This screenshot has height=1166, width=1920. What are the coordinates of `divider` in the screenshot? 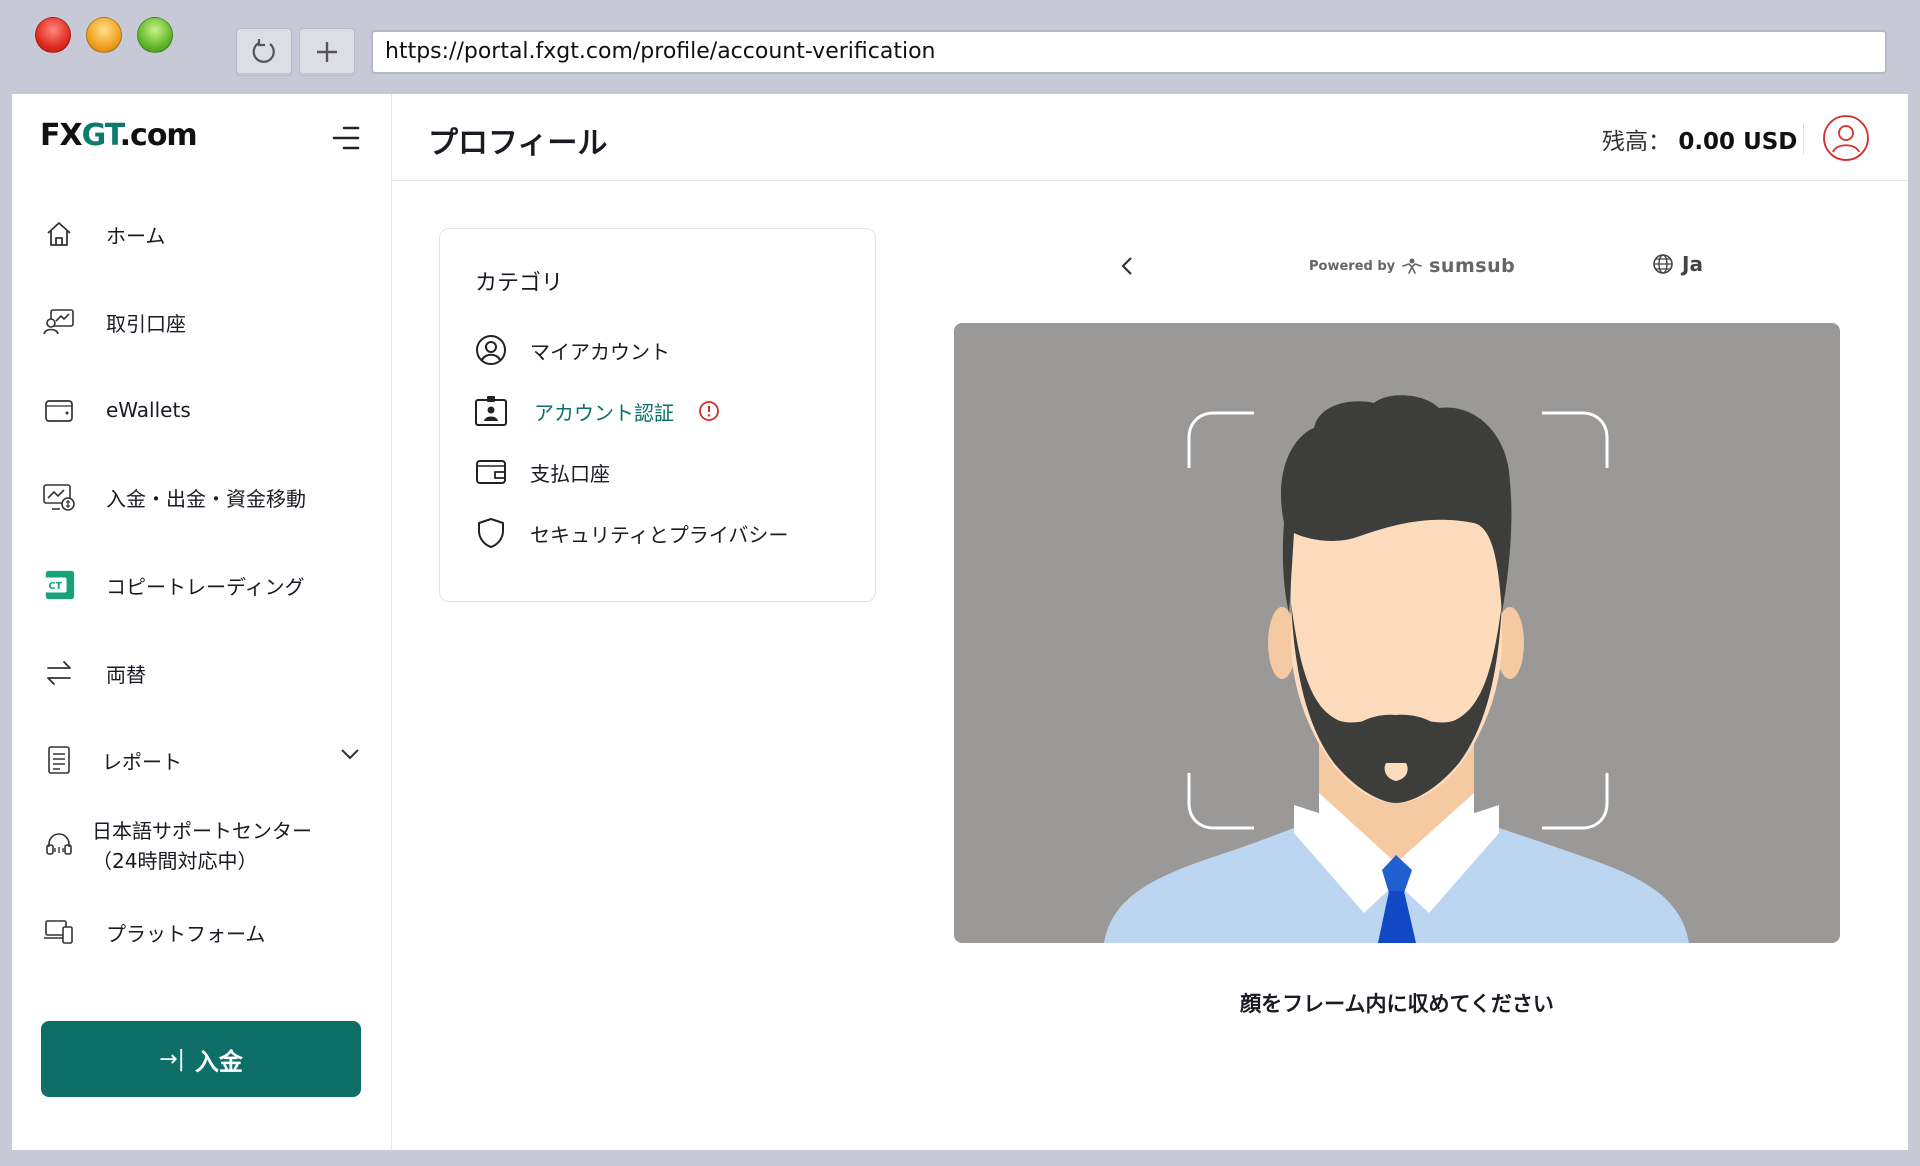 It's located at (1803, 139).